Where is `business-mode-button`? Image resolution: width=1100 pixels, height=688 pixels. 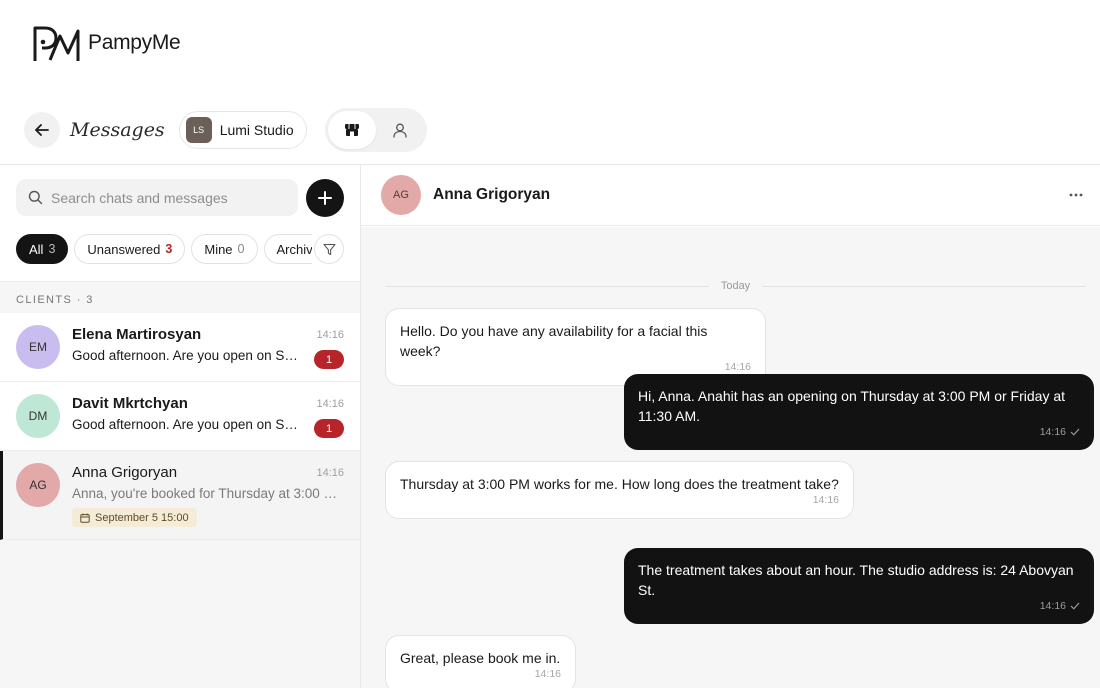 business-mode-button is located at coordinates (351, 130).